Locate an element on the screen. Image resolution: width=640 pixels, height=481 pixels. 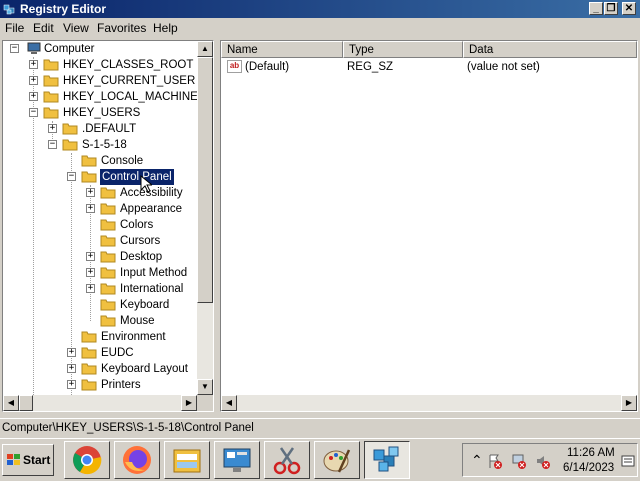
taskbar-control-panel-button is located at coordinates (237, 460).